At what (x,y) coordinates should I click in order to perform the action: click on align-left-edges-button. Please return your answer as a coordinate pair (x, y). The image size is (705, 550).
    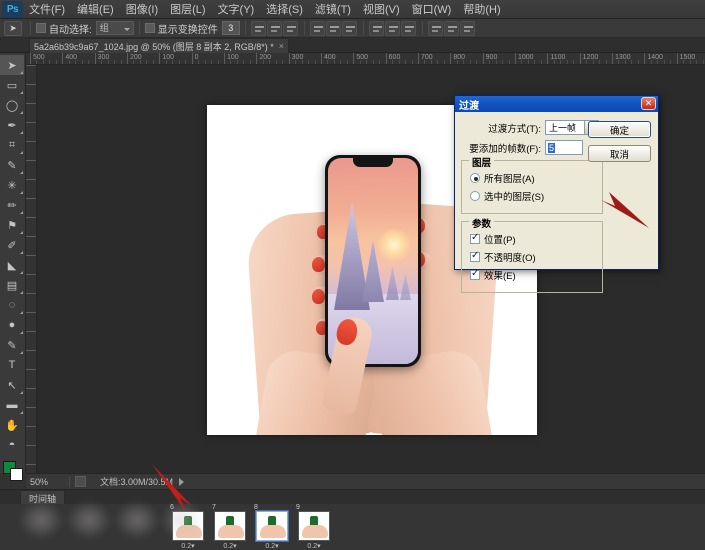
    Looking at the image, I should click on (258, 28).